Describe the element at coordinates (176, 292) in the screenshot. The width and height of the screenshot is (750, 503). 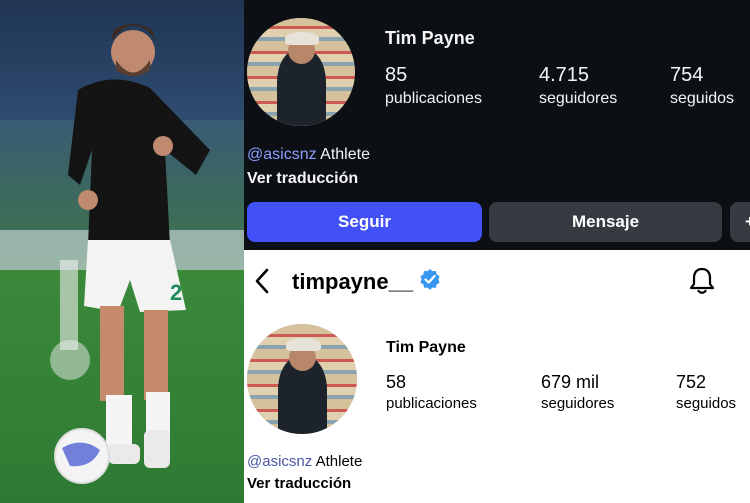
I see `svg-text: 2` at that location.